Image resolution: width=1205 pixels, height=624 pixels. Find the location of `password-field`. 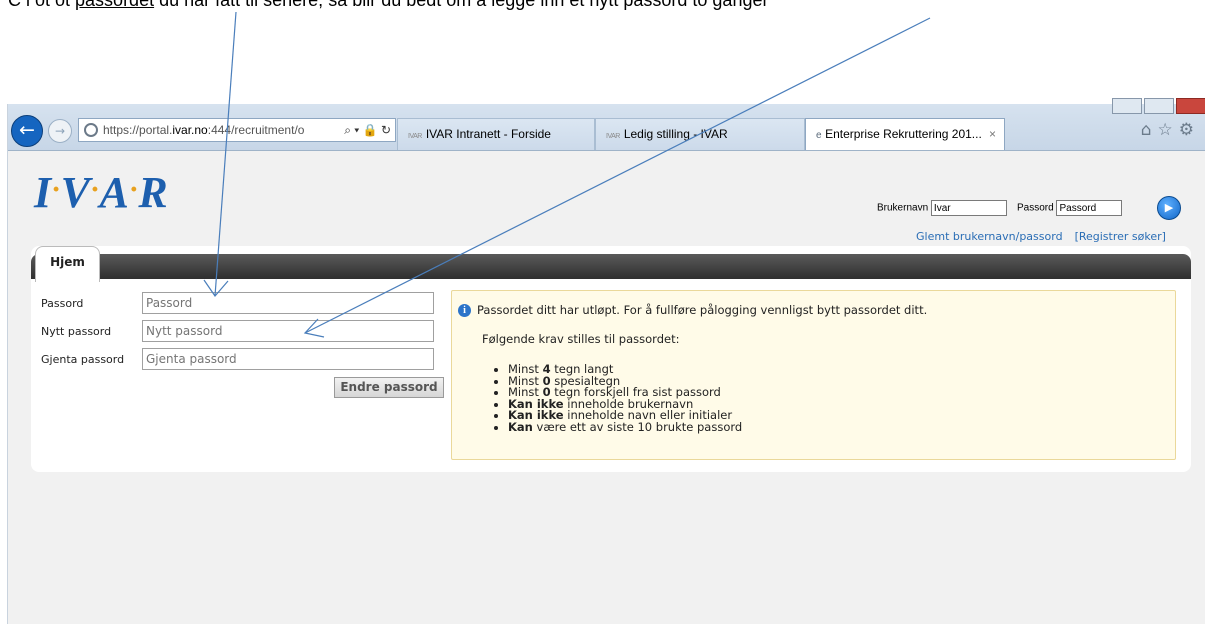

password-field is located at coordinates (1089, 208).